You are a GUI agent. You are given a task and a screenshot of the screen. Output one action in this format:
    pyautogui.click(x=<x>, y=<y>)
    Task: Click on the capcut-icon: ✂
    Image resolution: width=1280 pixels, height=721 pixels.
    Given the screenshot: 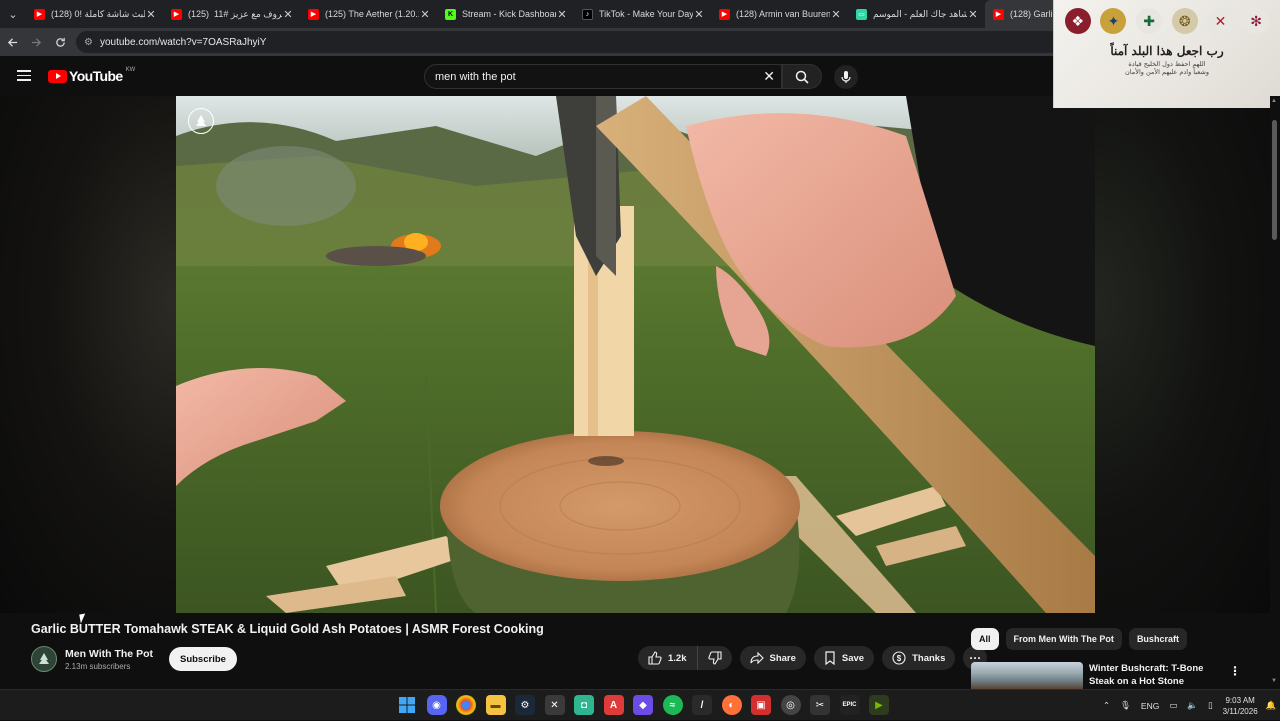 What is the action you would take?
    pyautogui.click(x=820, y=705)
    